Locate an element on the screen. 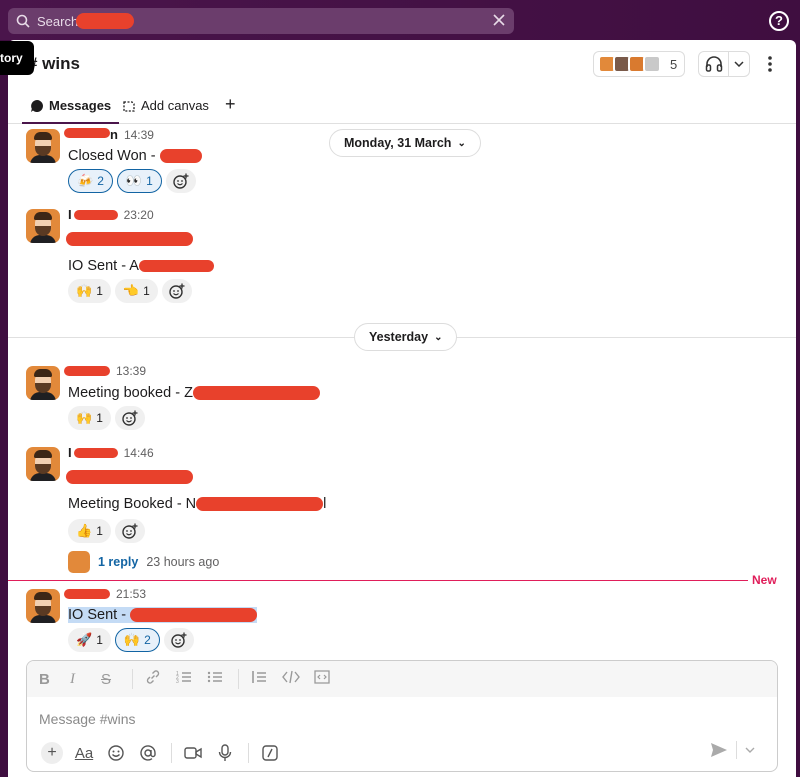 Image resolution: width=800 pixels, height=777 pixels. search-bar: Search is located at coordinates (261, 21).